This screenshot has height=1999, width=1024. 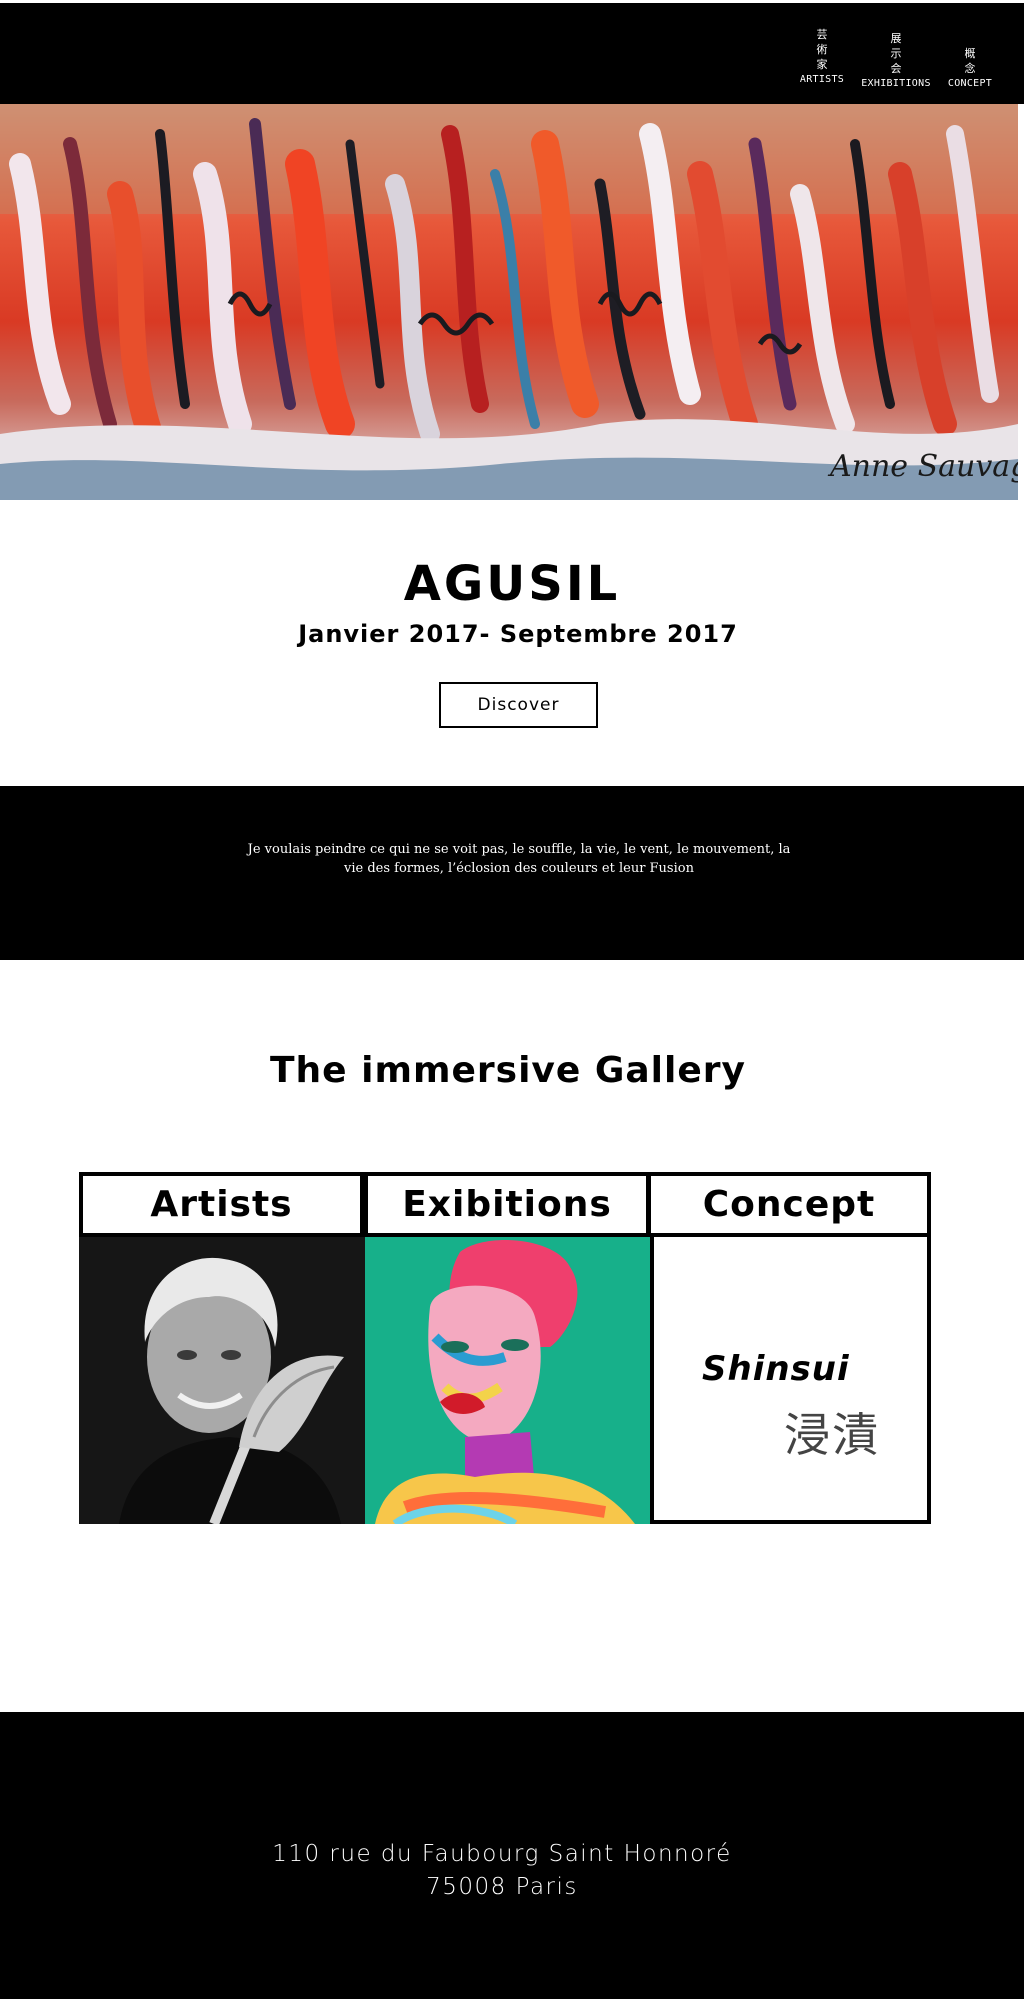 What do you see at coordinates (896, 68) in the screenshot?
I see `nav-kanji: 会` at bounding box center [896, 68].